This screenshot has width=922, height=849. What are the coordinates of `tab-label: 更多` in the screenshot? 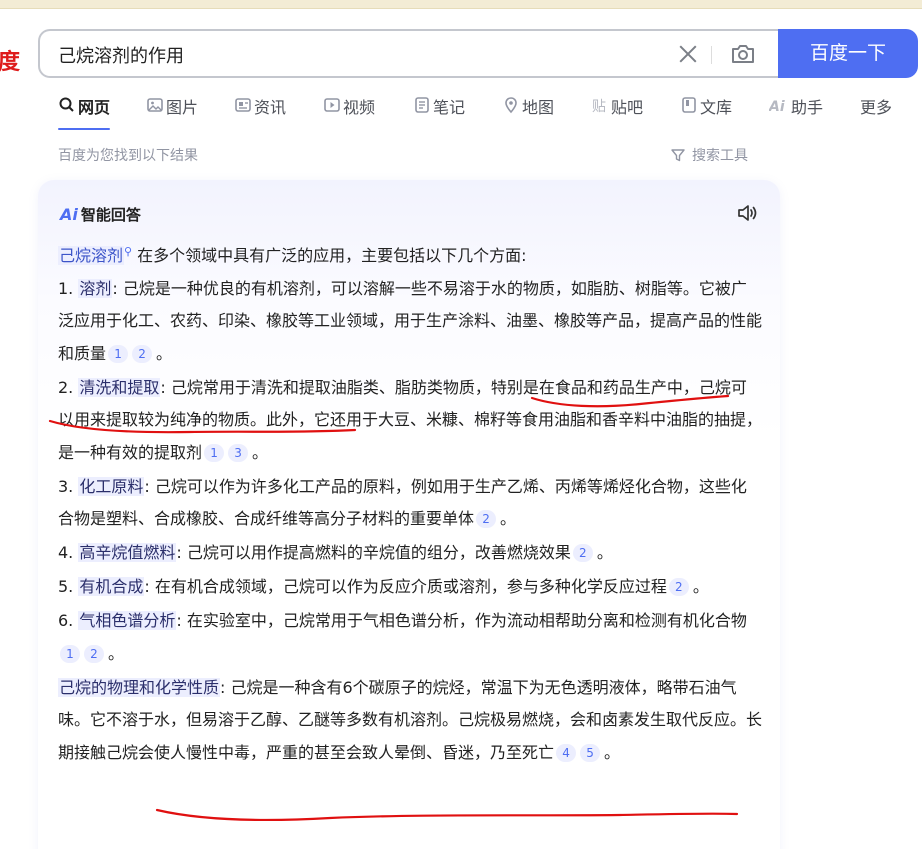 It's located at (876, 107).